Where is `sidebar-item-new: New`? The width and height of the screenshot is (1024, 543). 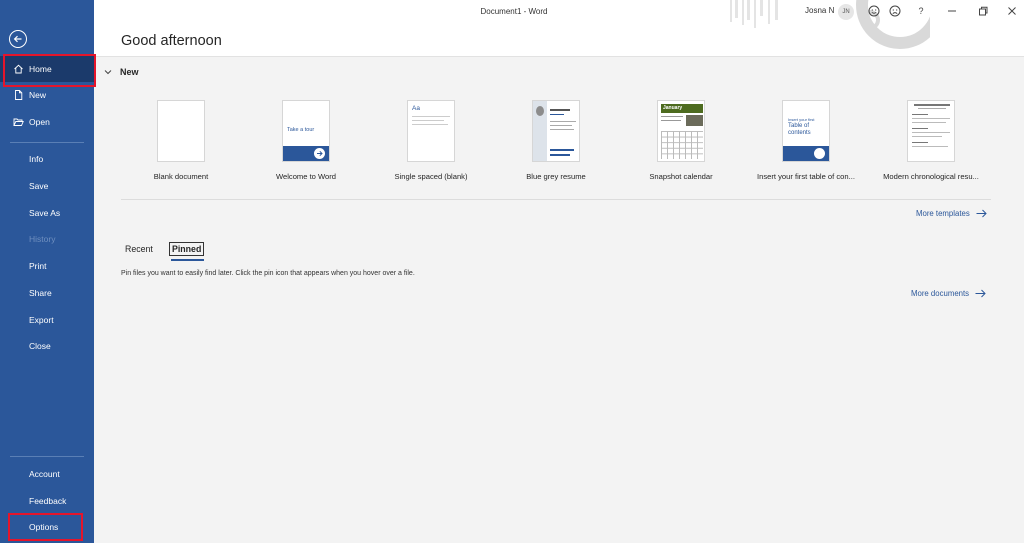
sidebar-item-new: New is located at coordinates (47, 95).